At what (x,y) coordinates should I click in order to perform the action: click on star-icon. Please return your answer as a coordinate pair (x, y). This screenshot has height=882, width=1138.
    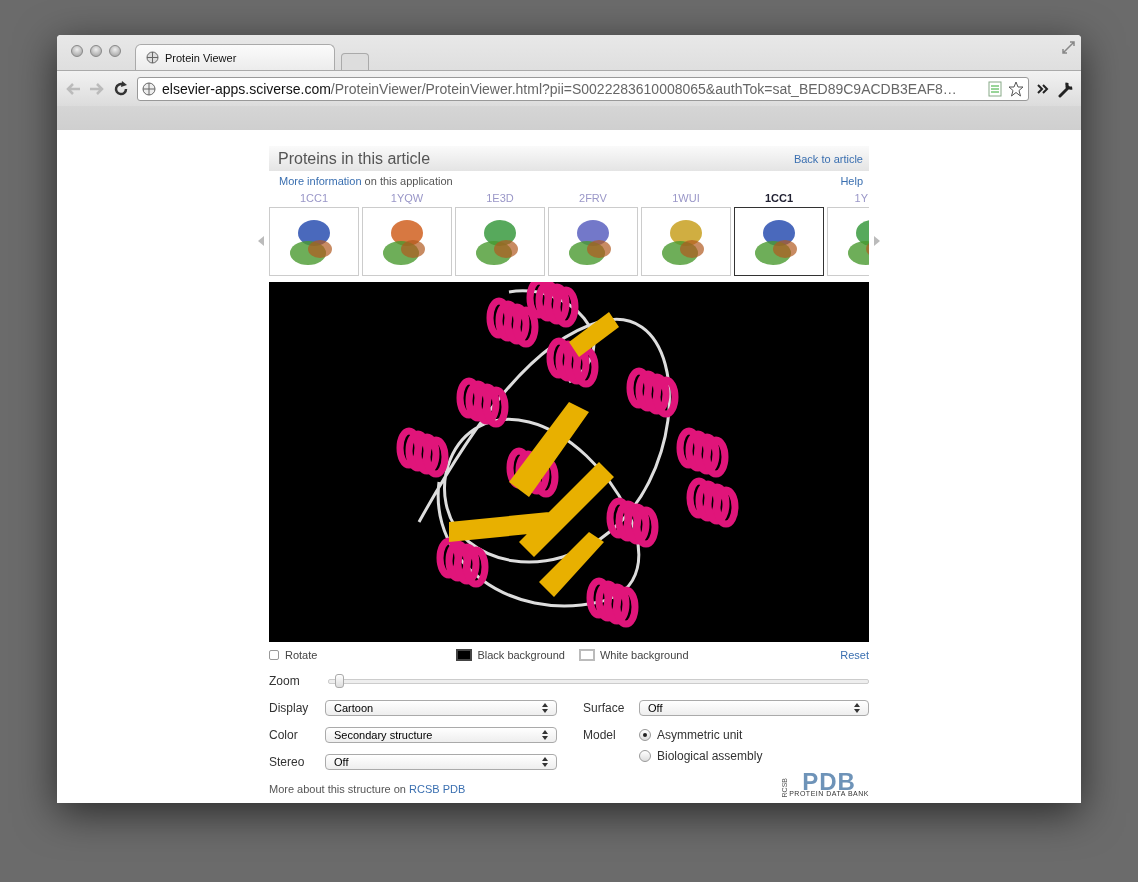
    Looking at the image, I should click on (1016, 88).